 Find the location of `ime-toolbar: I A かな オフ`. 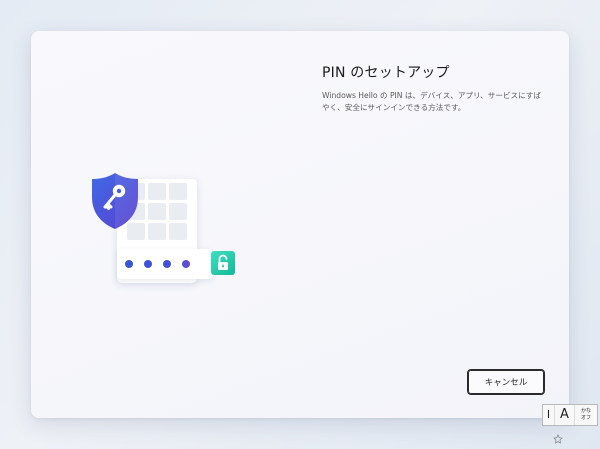

ime-toolbar: I A かな オフ is located at coordinates (570, 415).